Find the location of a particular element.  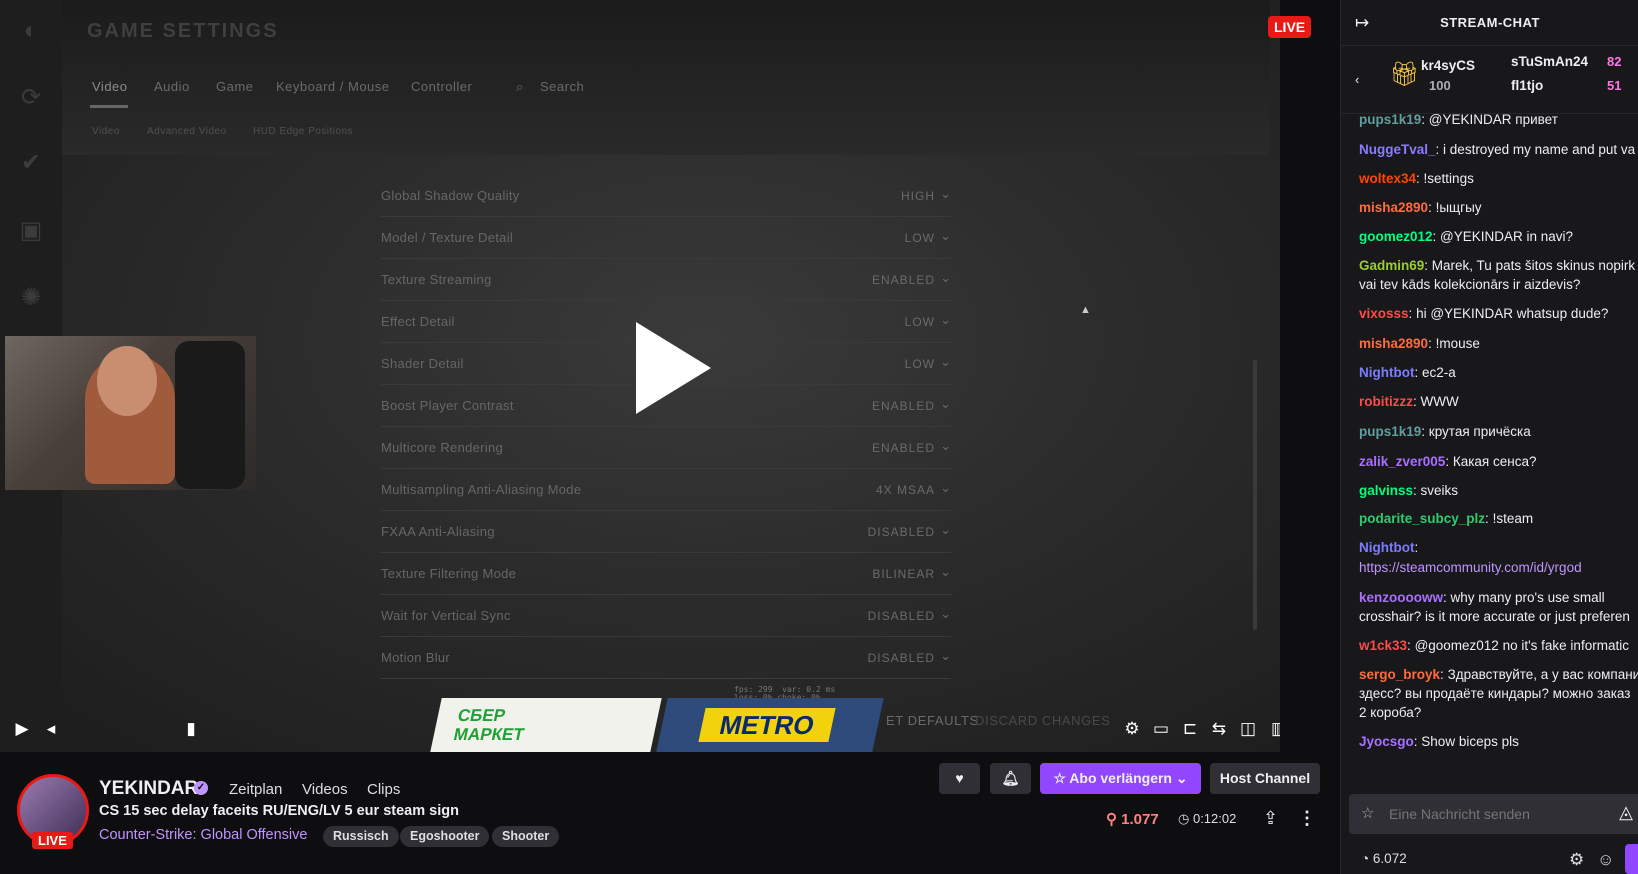

chat-message: misha2890: !mouse is located at coordinates (1419, 343).